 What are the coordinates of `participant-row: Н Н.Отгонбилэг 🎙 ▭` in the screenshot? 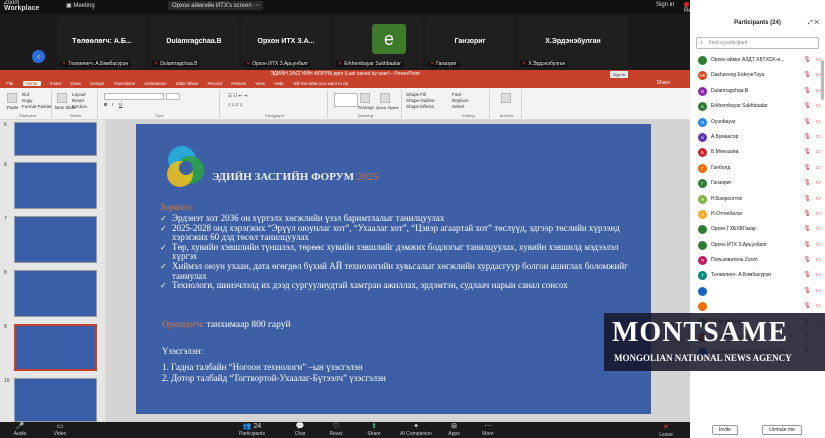 It's located at (757, 214).